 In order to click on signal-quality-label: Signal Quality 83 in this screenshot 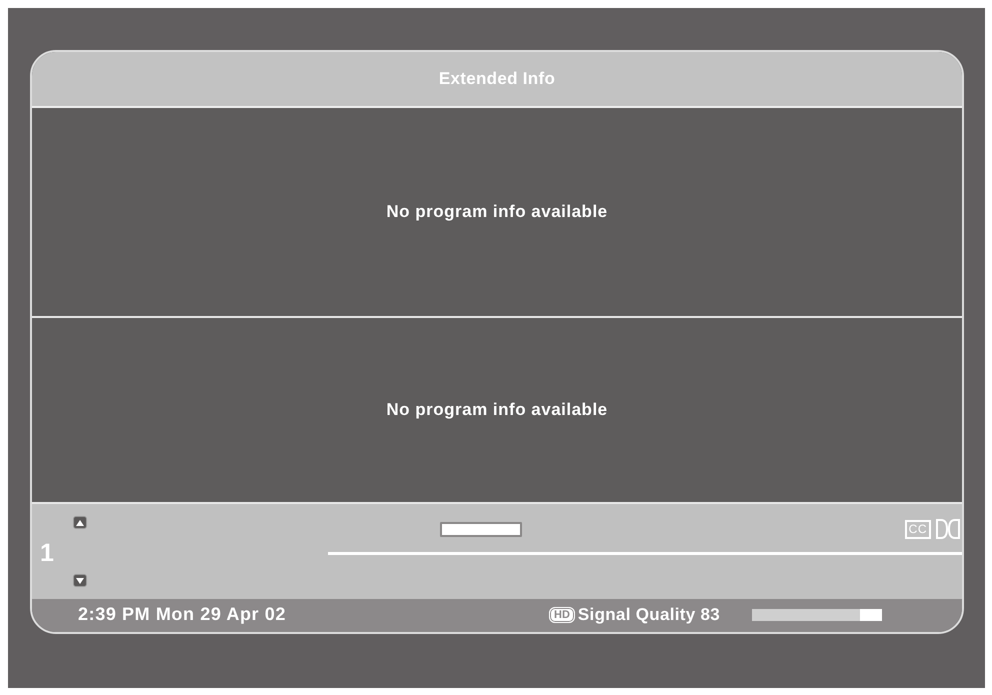, I will do `click(649, 614)`.